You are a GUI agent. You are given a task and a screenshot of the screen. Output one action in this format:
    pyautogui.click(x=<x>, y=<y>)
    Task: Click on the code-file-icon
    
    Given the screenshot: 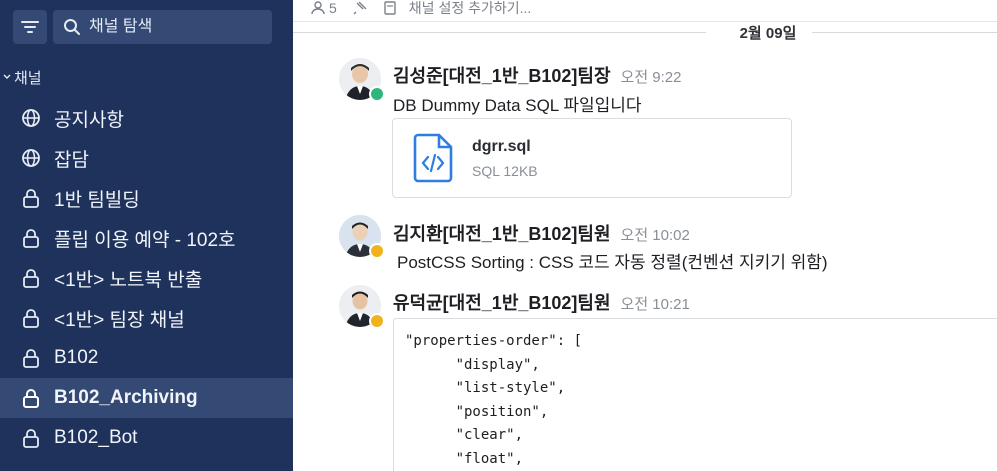 What is the action you would take?
    pyautogui.click(x=433, y=160)
    